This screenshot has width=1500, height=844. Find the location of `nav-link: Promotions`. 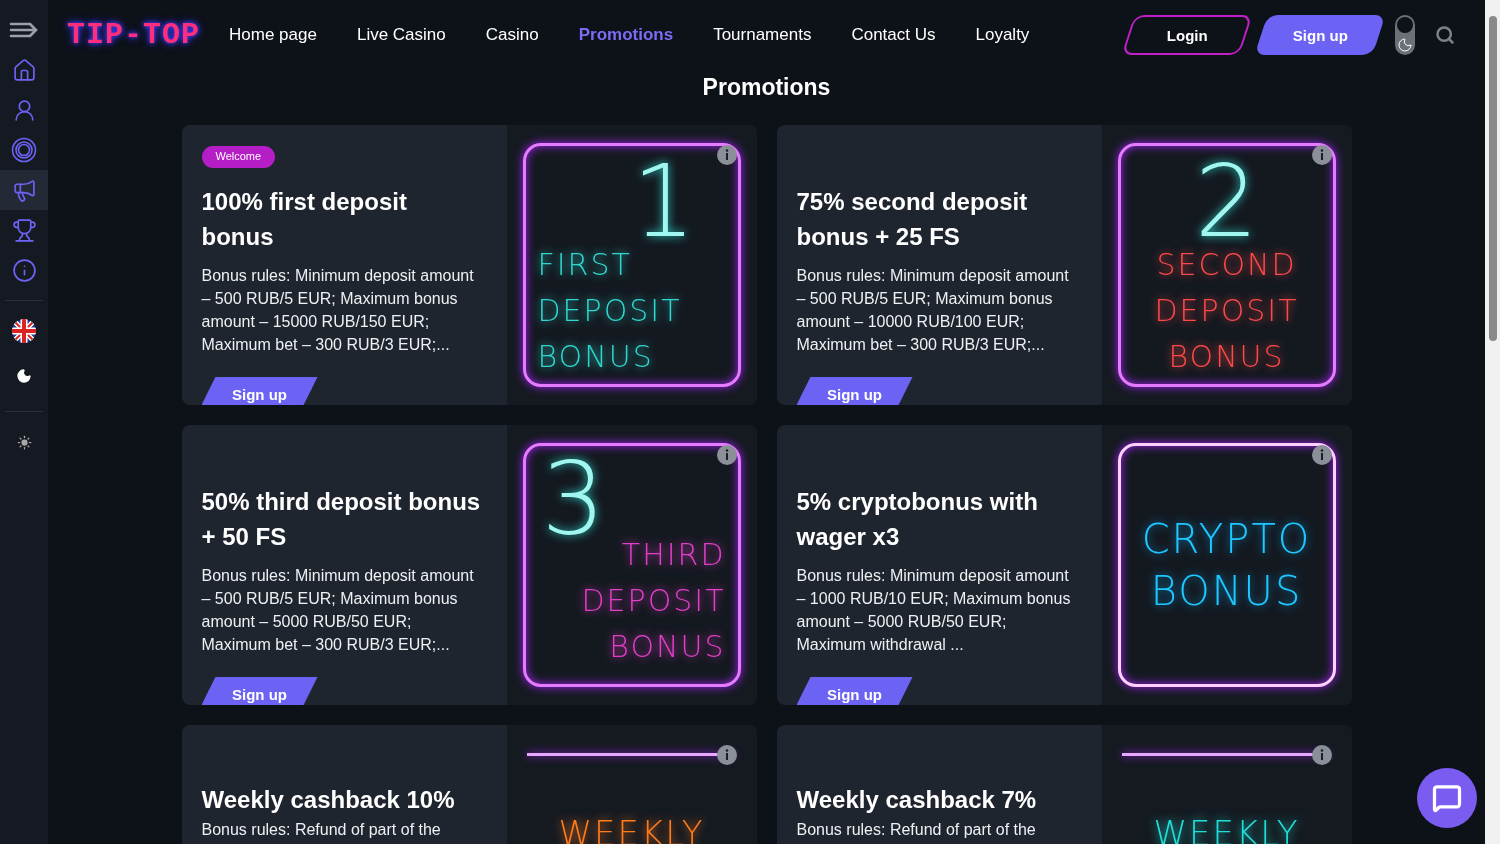

nav-link: Promotions is located at coordinates (626, 35).